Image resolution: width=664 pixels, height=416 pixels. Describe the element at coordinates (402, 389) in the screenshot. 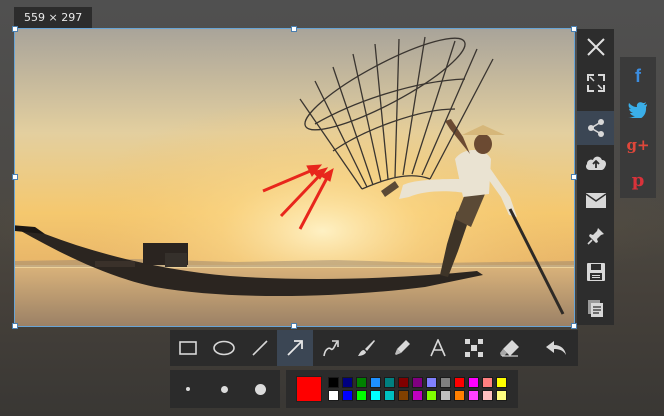

I see `color-palette` at that location.